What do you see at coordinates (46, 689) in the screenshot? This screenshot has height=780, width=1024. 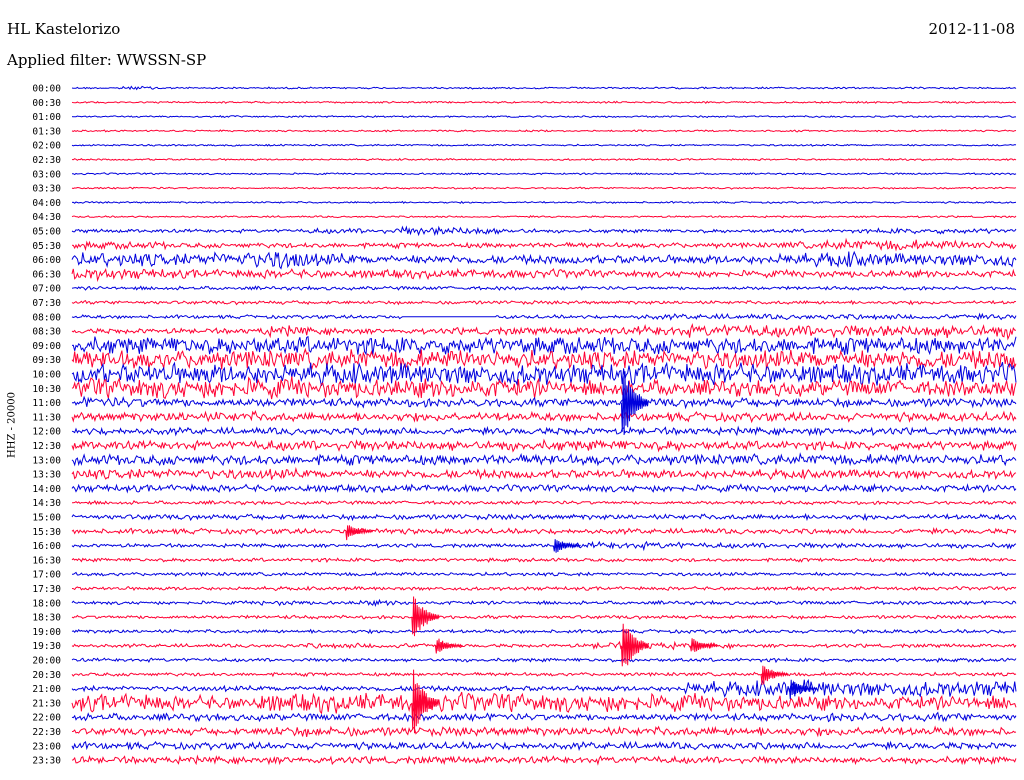 I see `time-label-2100: 21:00` at bounding box center [46, 689].